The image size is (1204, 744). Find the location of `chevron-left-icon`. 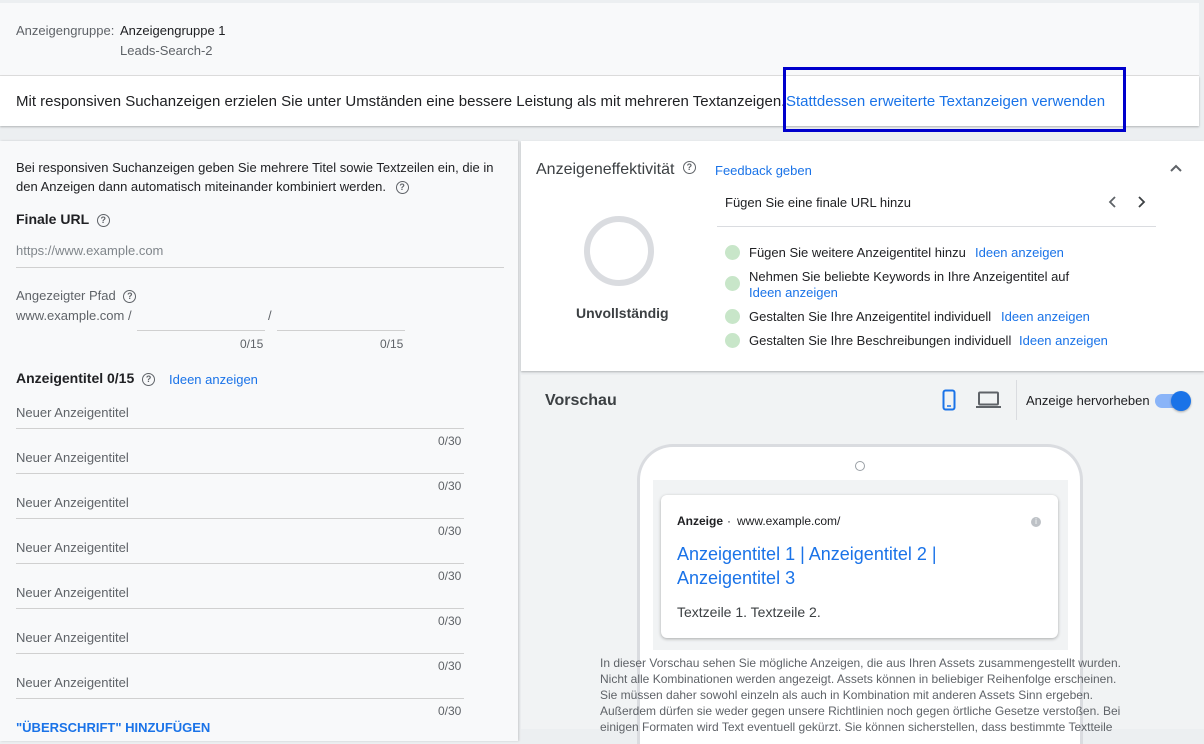

chevron-left-icon is located at coordinates (1113, 202).